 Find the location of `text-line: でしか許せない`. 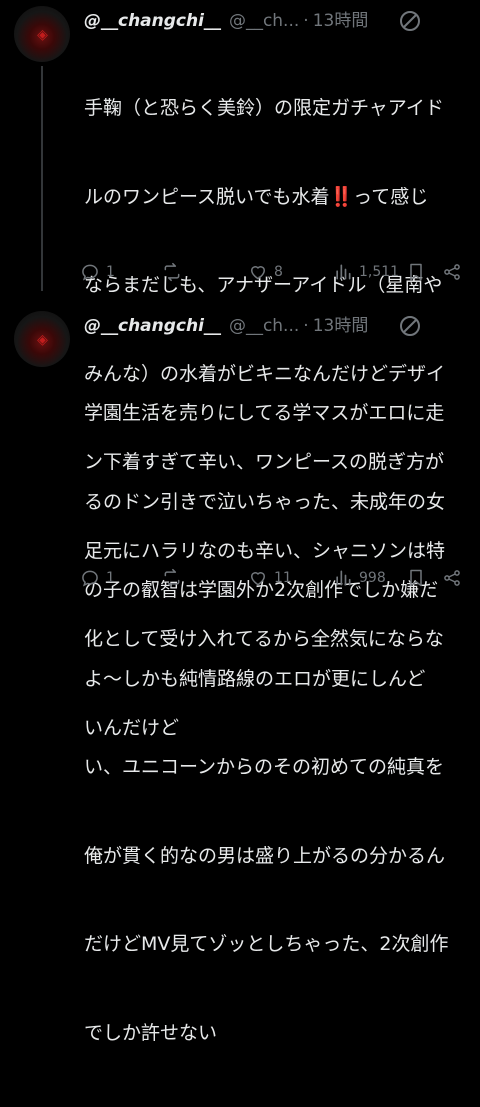

text-line: でしか許せない is located at coordinates (151, 1032).